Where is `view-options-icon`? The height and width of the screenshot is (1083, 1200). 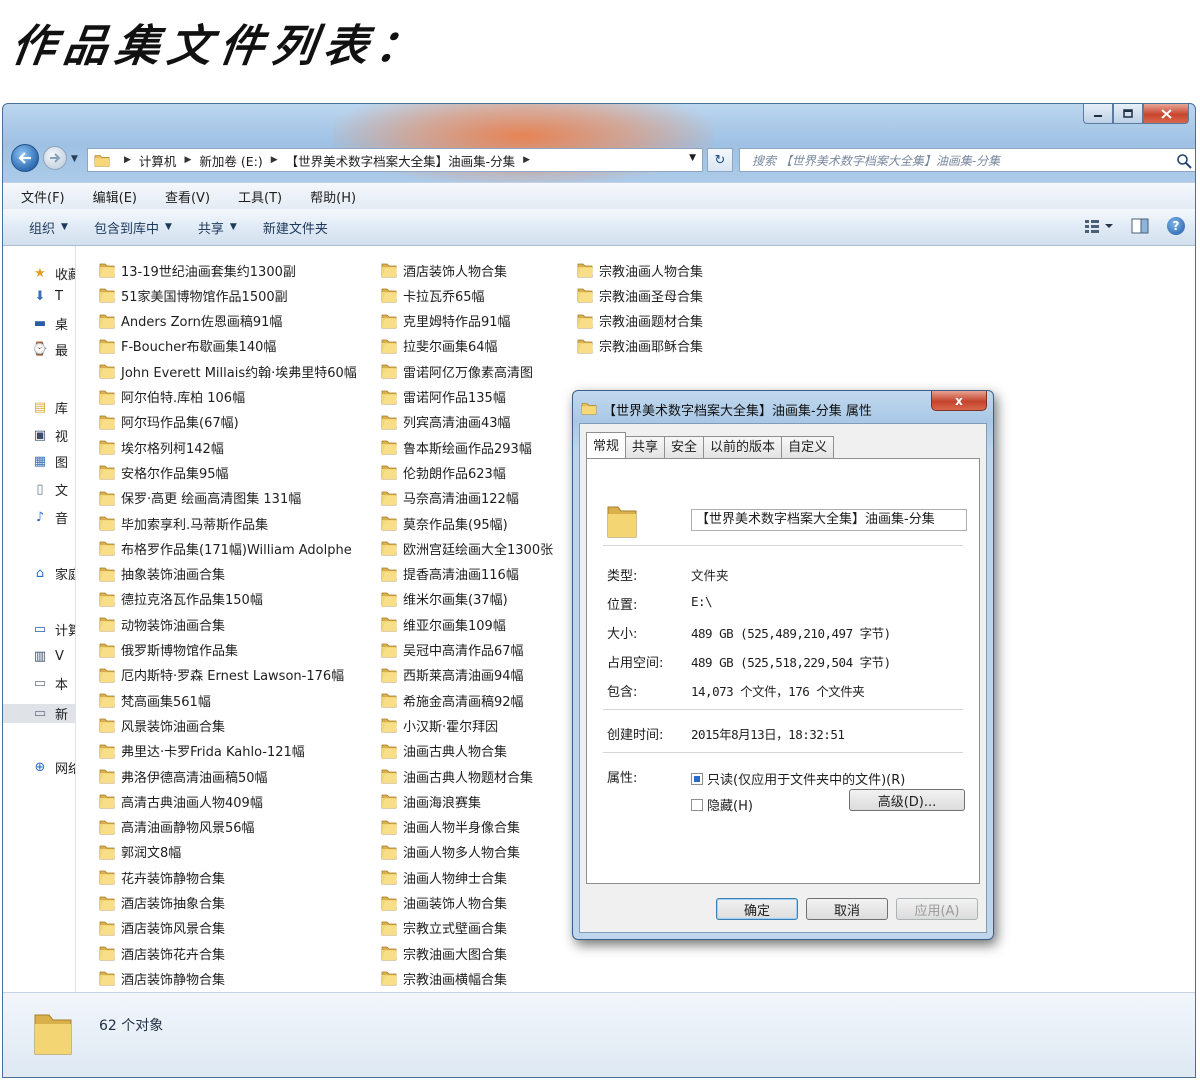 view-options-icon is located at coordinates (1099, 226).